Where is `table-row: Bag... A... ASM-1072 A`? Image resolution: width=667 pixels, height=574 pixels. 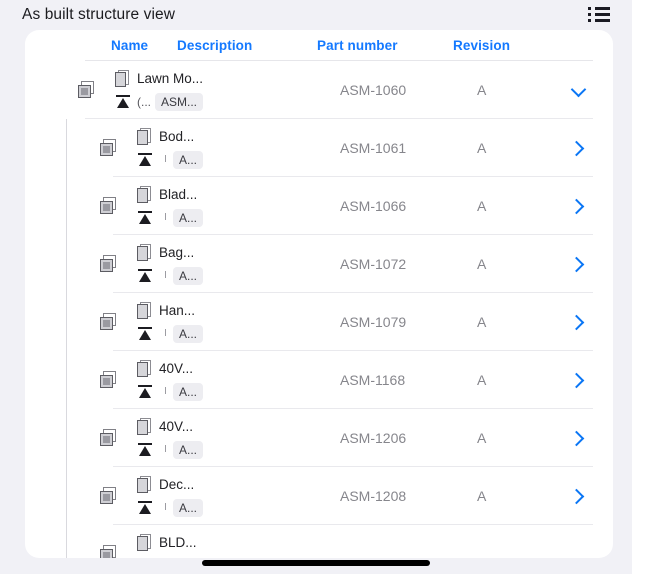 table-row: Bag... A... ASM-1072 A is located at coordinates (319, 264).